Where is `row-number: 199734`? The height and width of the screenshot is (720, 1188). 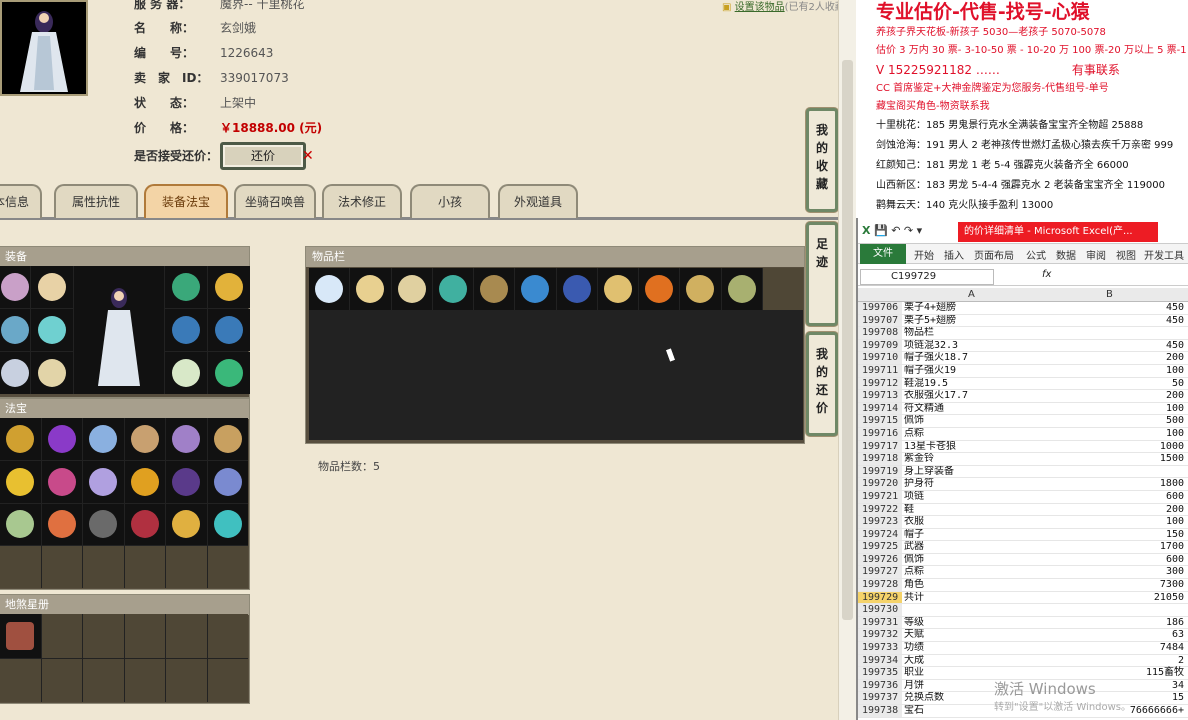
row-number: 199734 is located at coordinates (880, 660).